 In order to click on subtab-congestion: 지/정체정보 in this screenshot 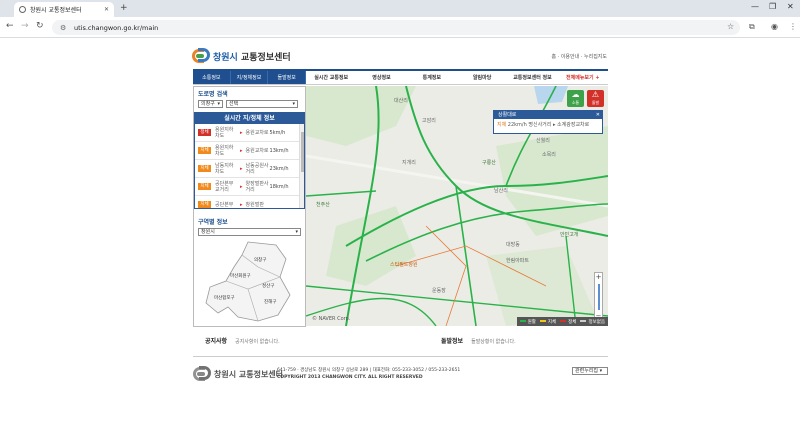, I will do `click(250, 77)`.